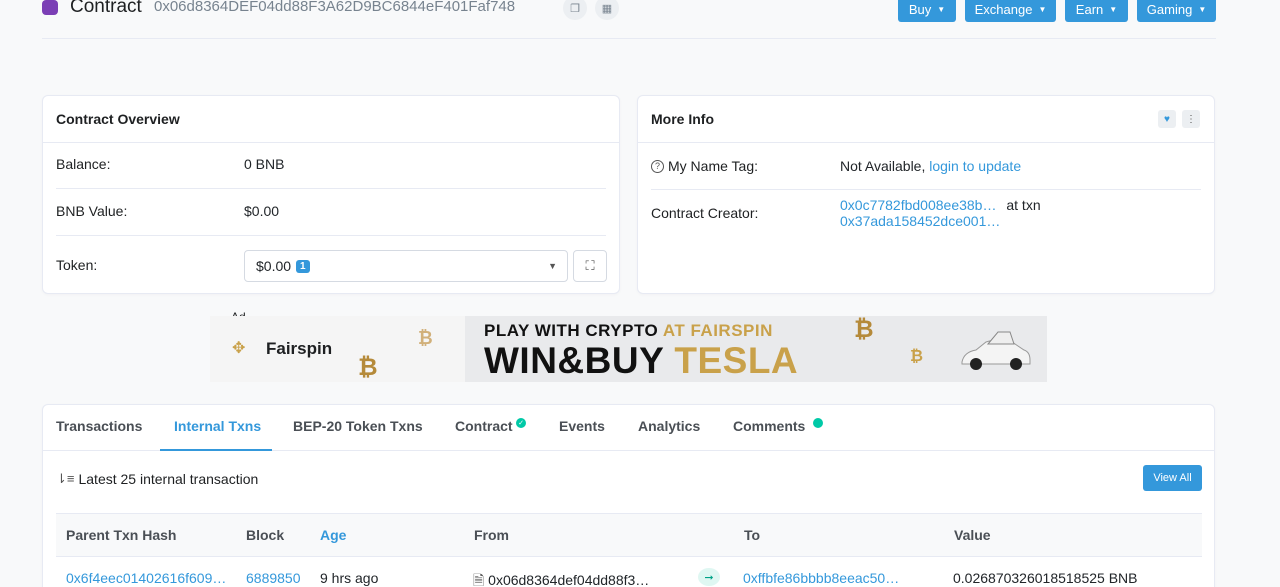 The image size is (1280, 587). What do you see at coordinates (926, 119) in the screenshot?
I see `more-info-title: More Info` at bounding box center [926, 119].